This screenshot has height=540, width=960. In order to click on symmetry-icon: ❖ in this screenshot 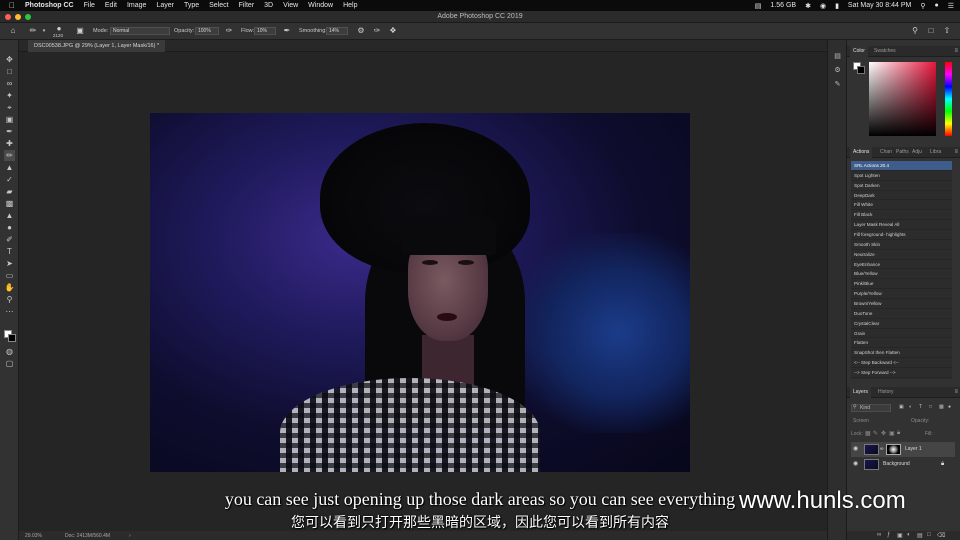, I will do `click(393, 31)`.